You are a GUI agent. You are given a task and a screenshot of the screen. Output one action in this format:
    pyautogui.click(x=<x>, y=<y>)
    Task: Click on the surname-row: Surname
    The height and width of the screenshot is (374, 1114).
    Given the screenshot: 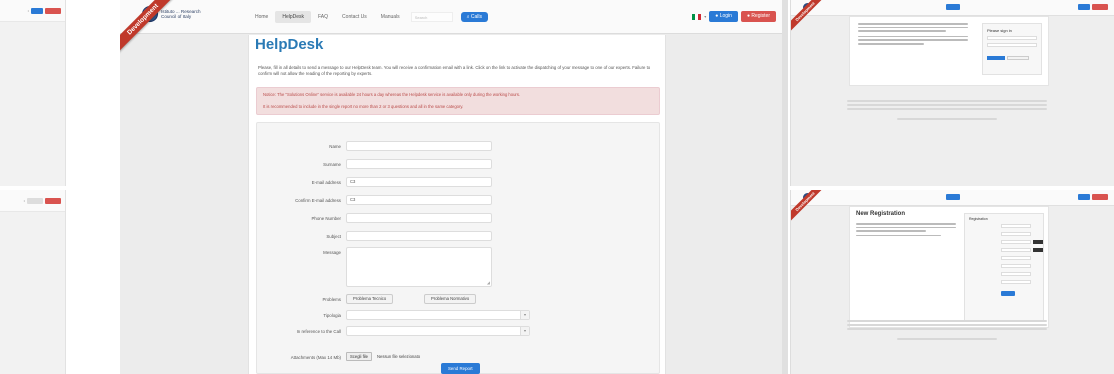 What is the action you would take?
    pyautogui.click(x=459, y=164)
    